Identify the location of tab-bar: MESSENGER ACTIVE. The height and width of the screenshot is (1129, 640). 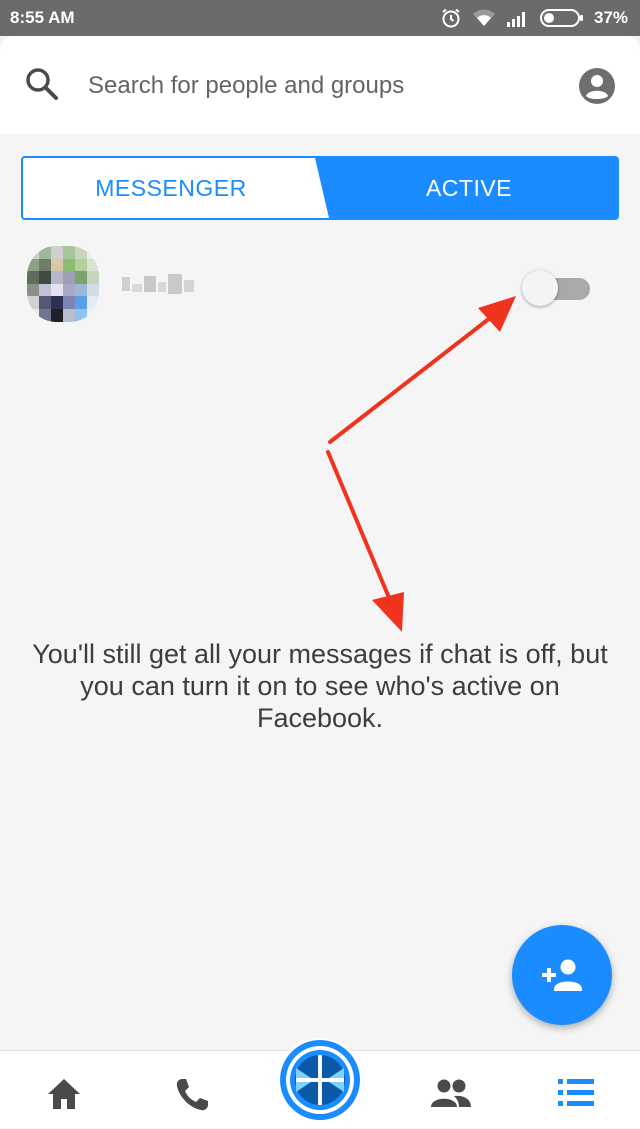
(320, 188).